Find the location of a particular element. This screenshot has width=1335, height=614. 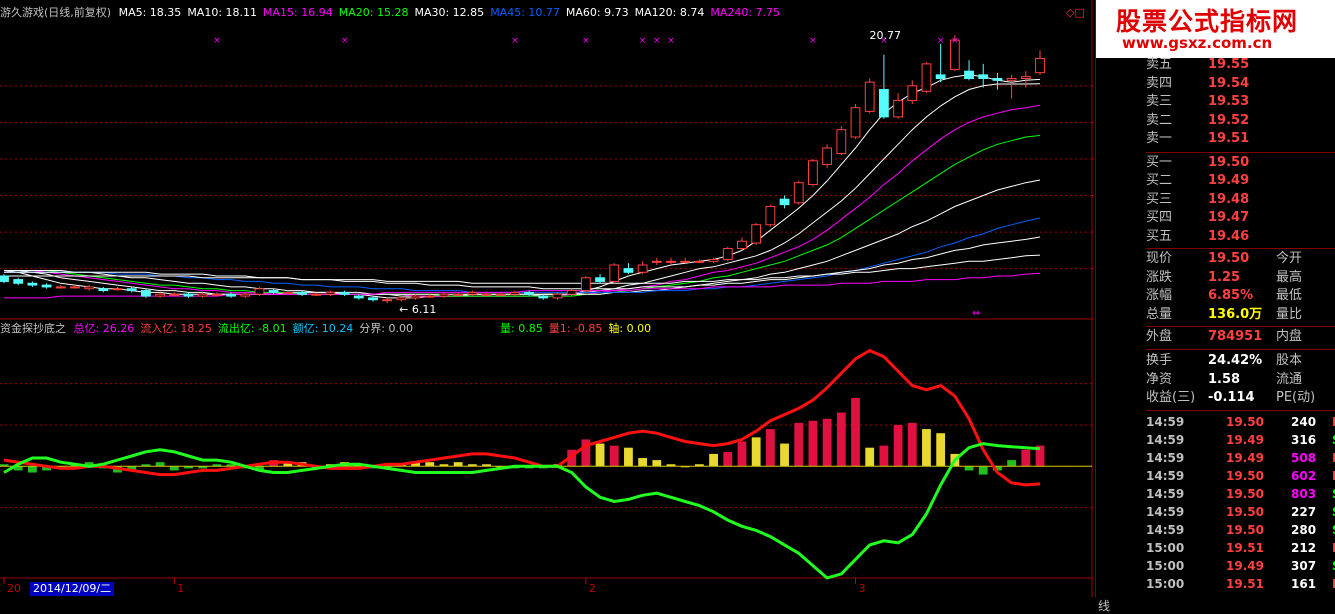

fund-legend-3: 额亿: 10.24 is located at coordinates (323, 328).